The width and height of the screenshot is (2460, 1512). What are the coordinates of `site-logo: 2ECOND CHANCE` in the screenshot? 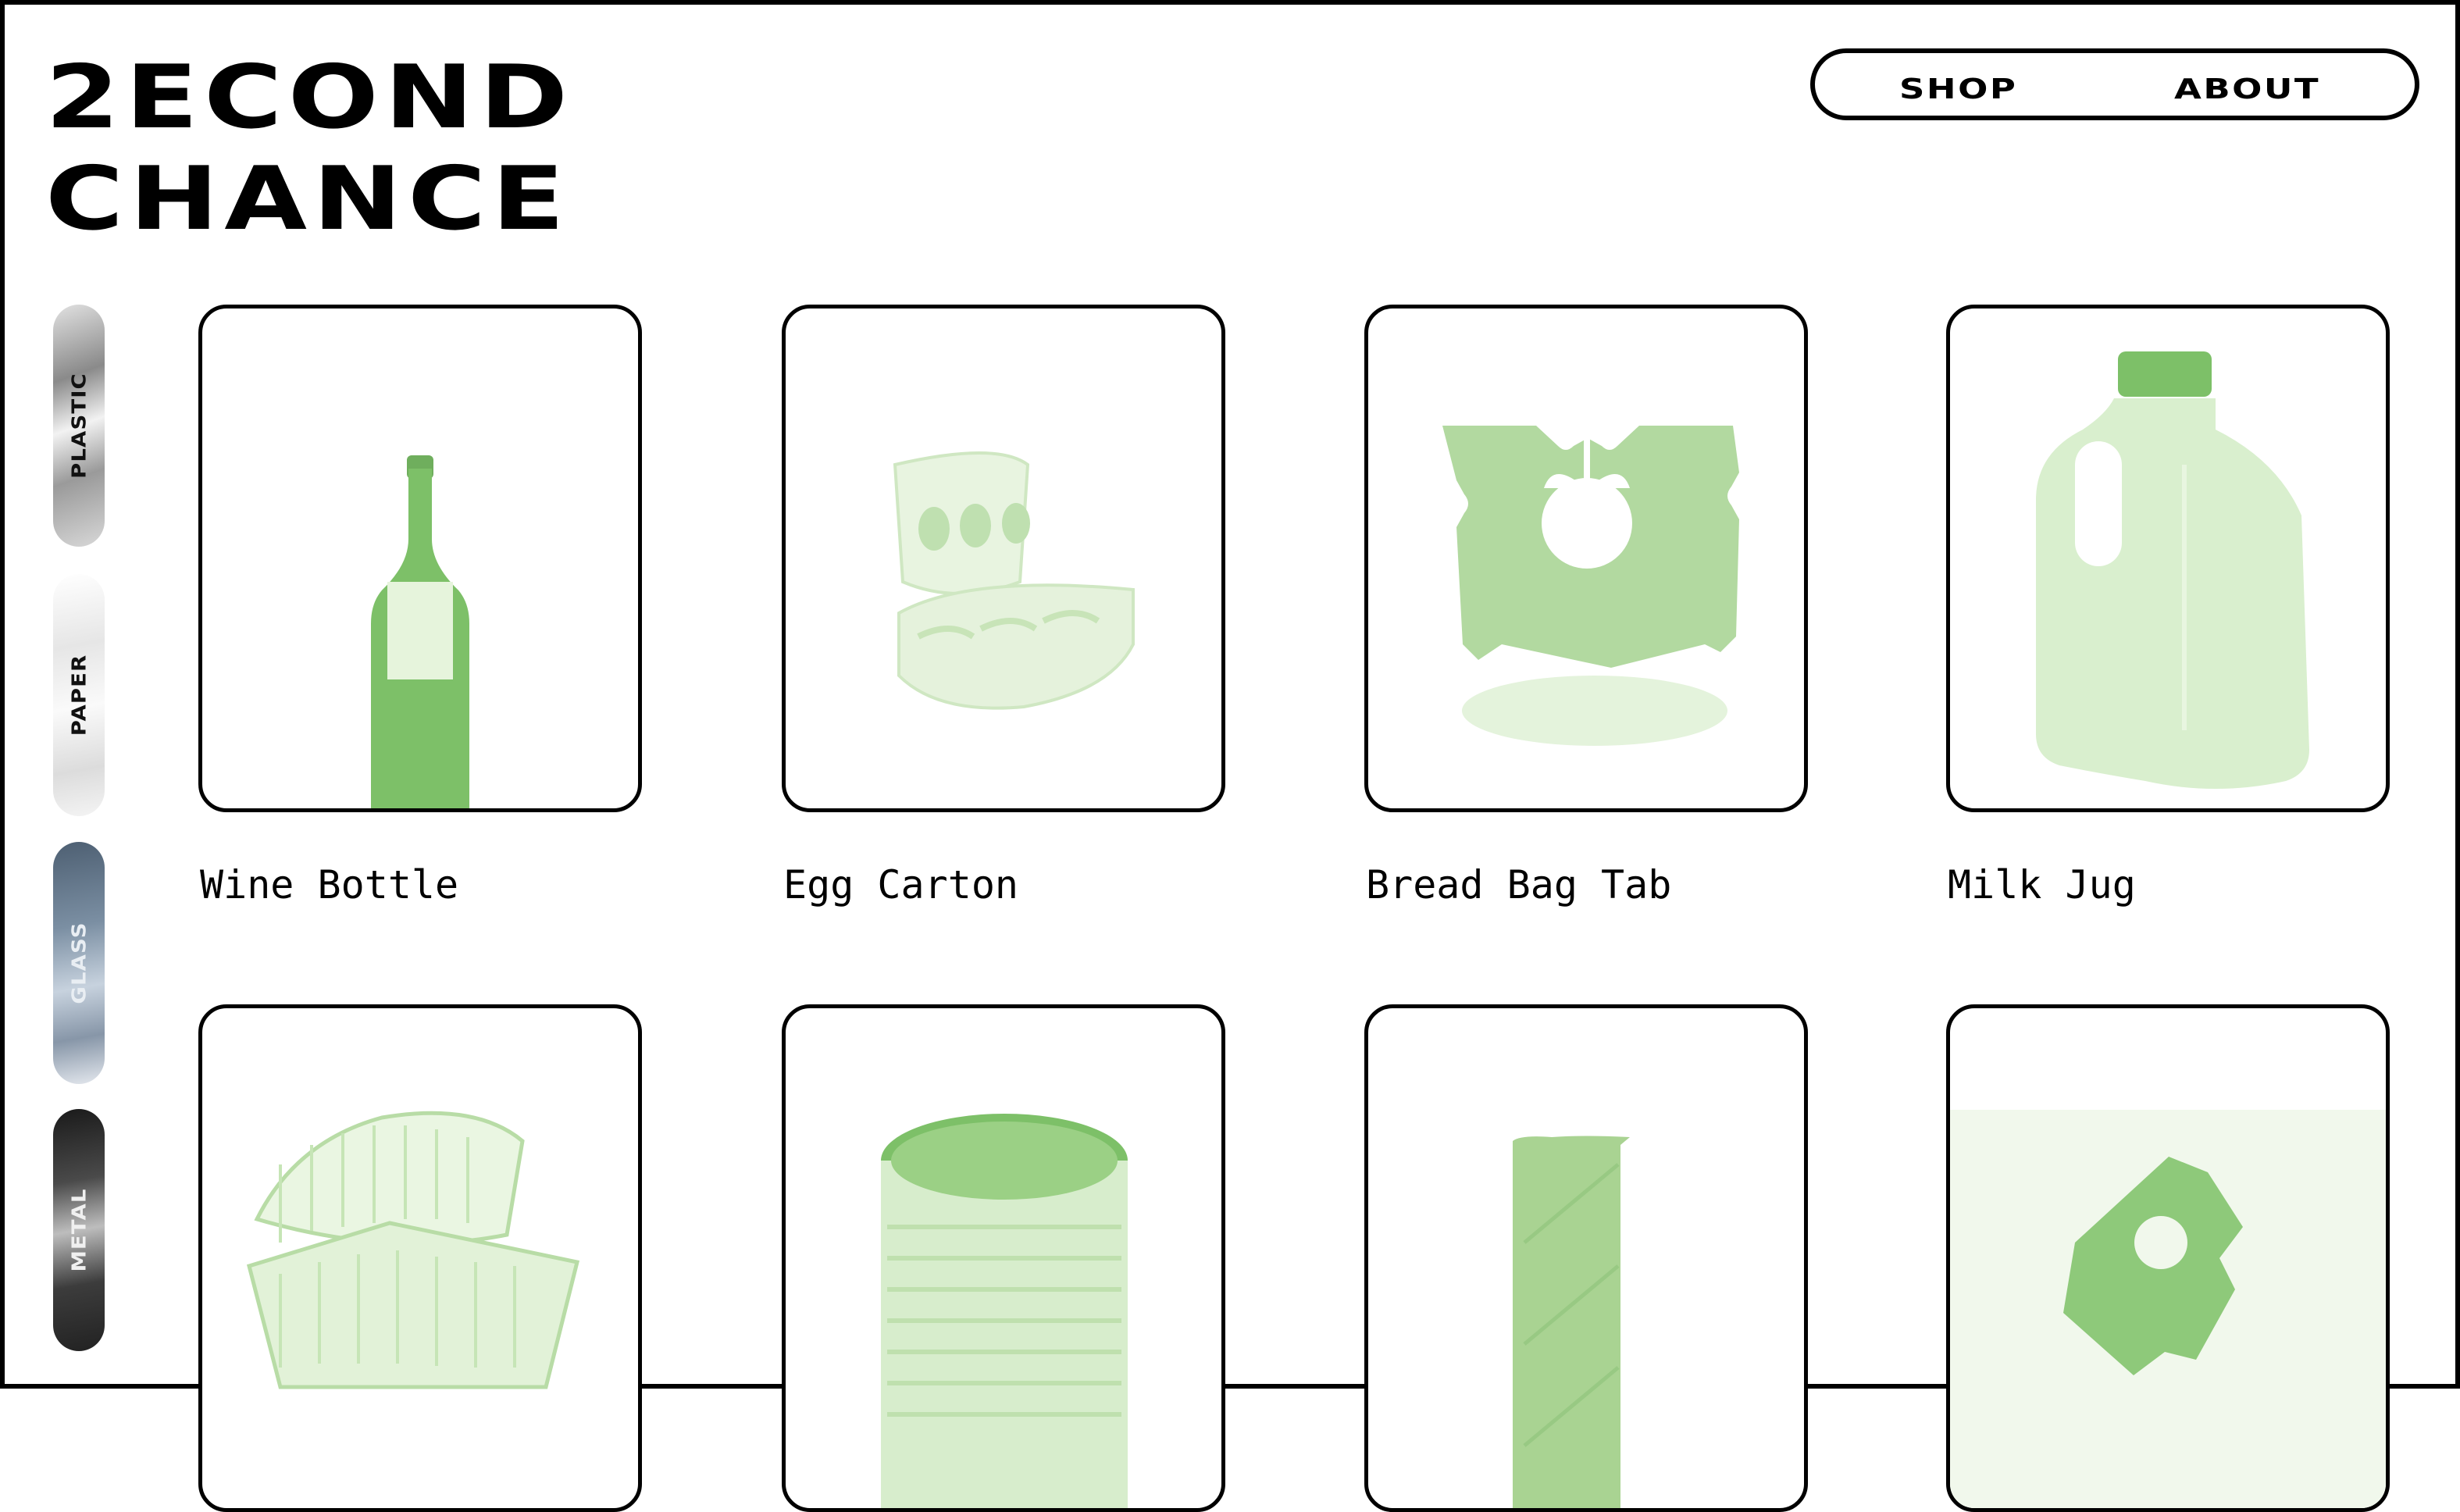 It's located at (309, 148).